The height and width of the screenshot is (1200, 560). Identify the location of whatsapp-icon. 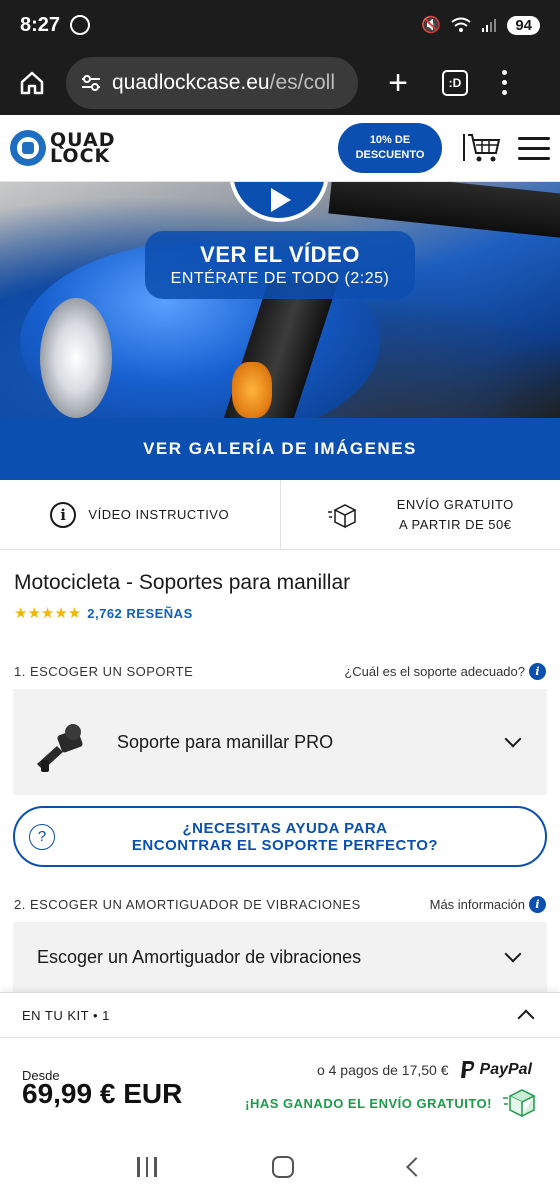
(80, 25).